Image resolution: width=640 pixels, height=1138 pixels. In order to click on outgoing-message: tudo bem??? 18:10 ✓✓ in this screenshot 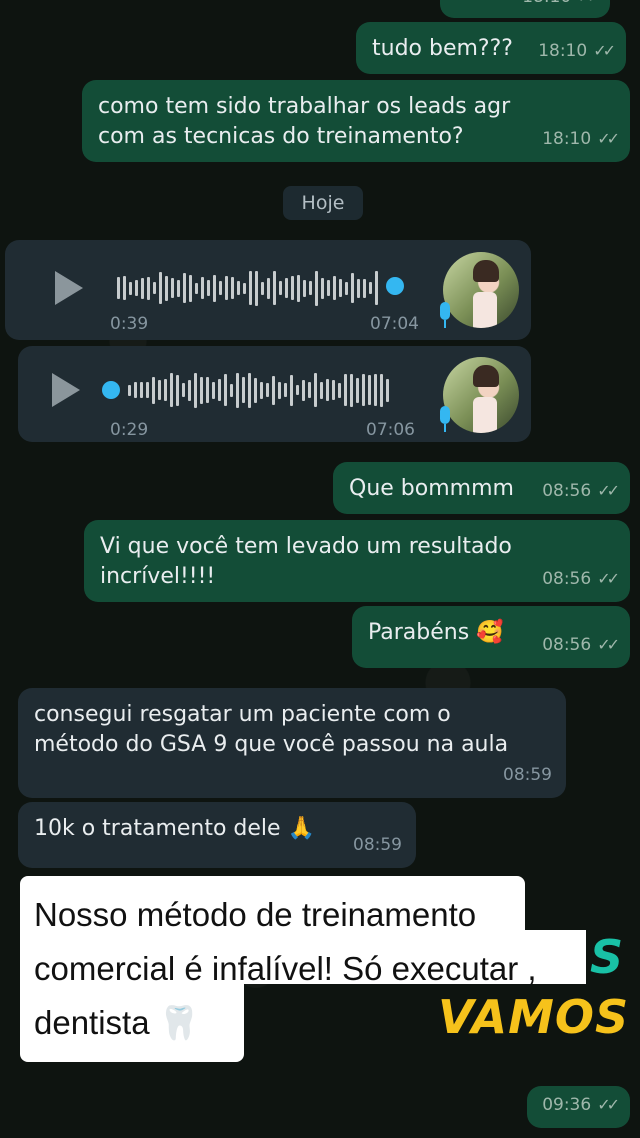, I will do `click(491, 48)`.